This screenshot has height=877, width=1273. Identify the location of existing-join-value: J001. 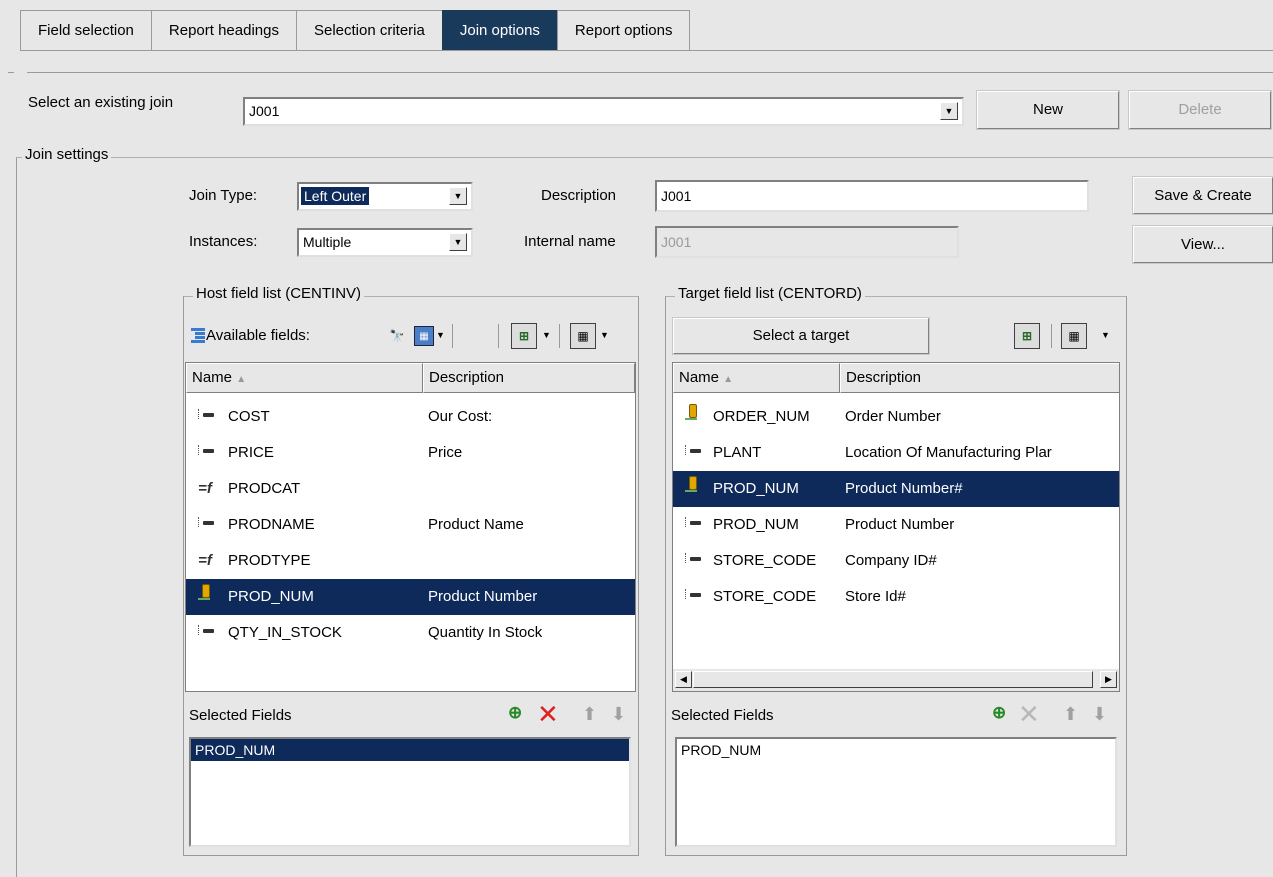
(264, 111).